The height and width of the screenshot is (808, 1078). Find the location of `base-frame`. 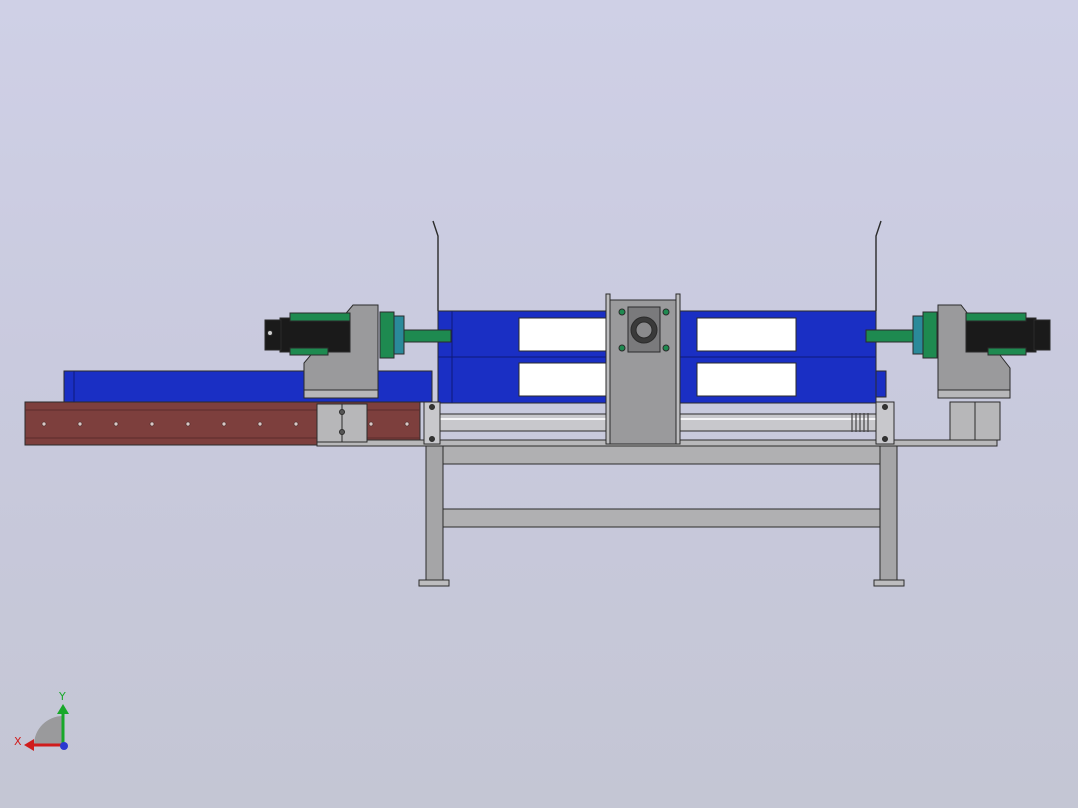

base-frame is located at coordinates (661, 515).